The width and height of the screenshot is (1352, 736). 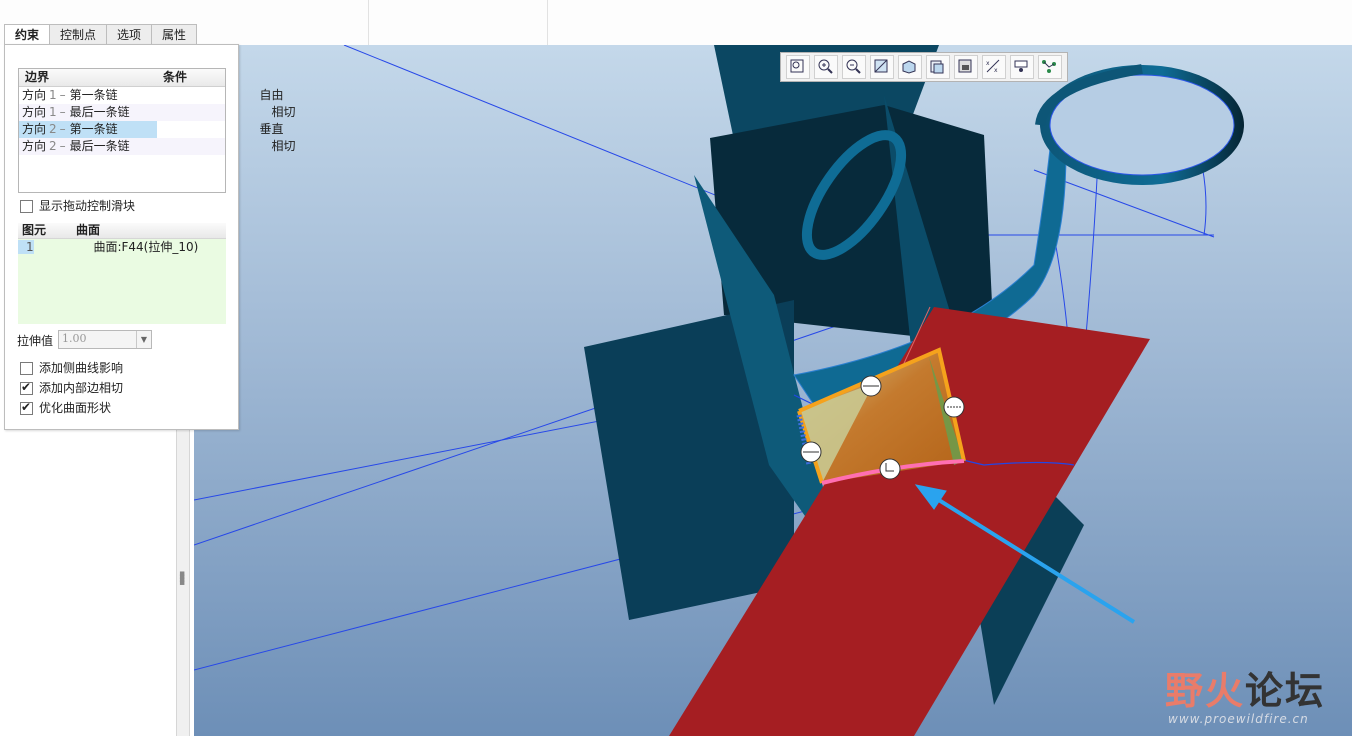 I want to click on watermark-url: www.proewildfire.cn, so click(x=1238, y=719).